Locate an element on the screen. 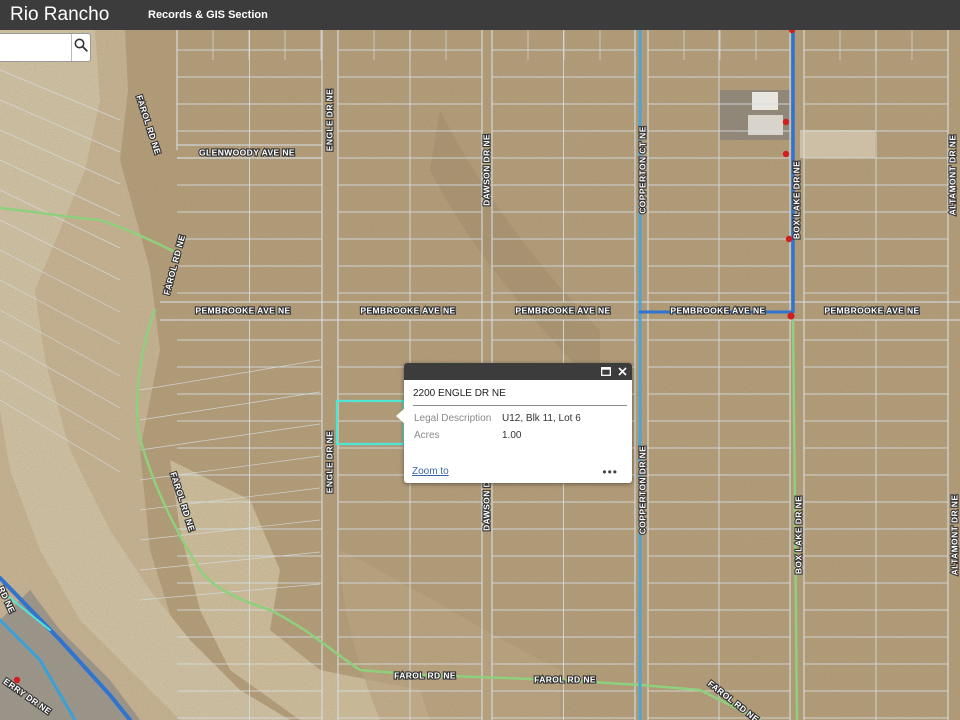 This screenshot has width=960, height=720. attribute-row: Legal Description U12, Blk 11, Lot 6 is located at coordinates (523, 418).